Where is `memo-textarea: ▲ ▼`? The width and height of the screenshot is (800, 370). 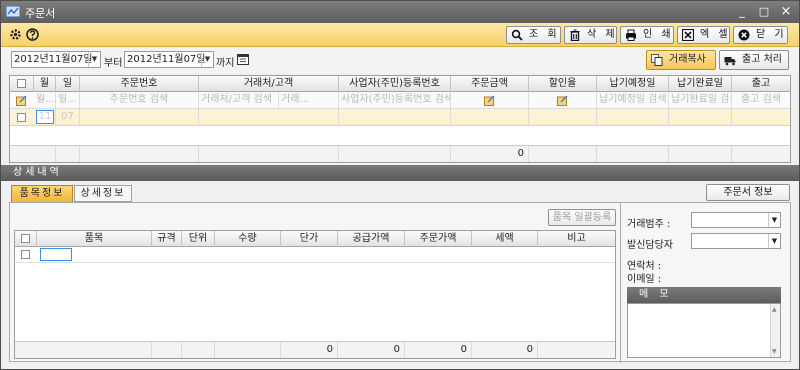
memo-textarea: ▲ ▼ is located at coordinates (704, 330).